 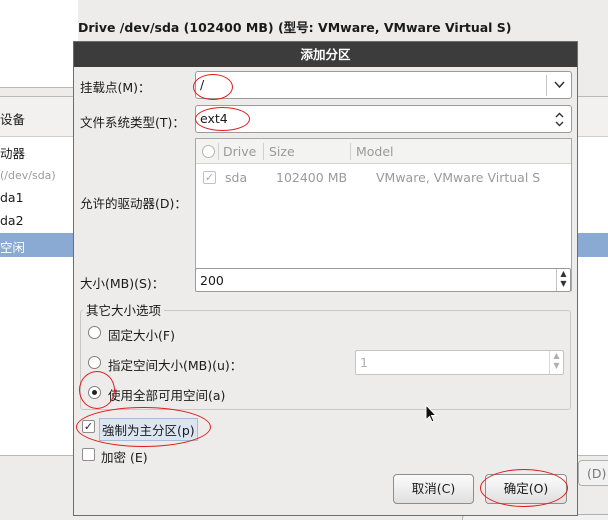 What do you see at coordinates (209, 177) in the screenshot?
I see `drive-sda-checkbox: ✓` at bounding box center [209, 177].